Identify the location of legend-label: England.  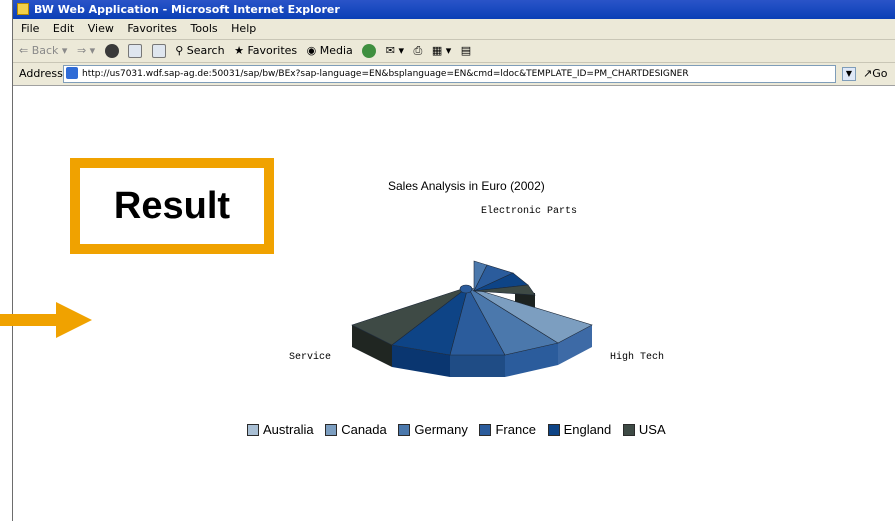
(587, 429).